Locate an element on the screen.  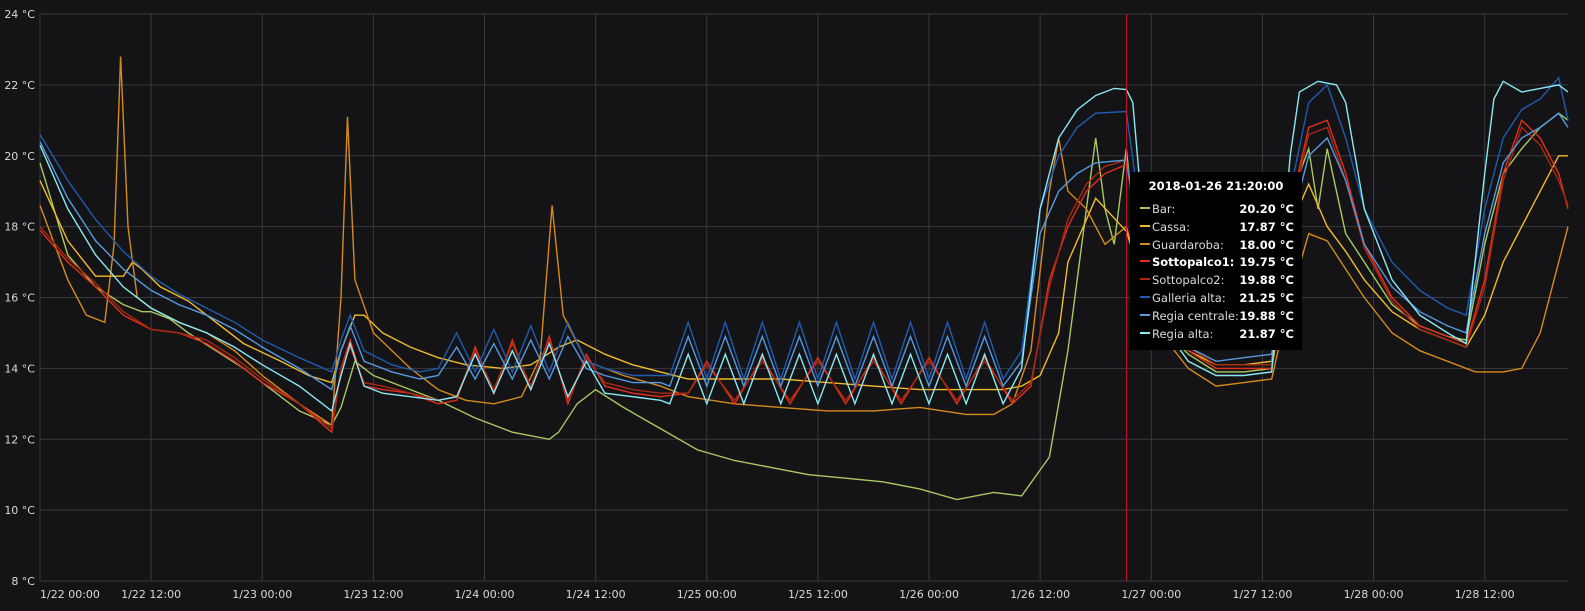
tooltip-row: Regia alta: 21.87 °C is located at coordinates (1216, 334).